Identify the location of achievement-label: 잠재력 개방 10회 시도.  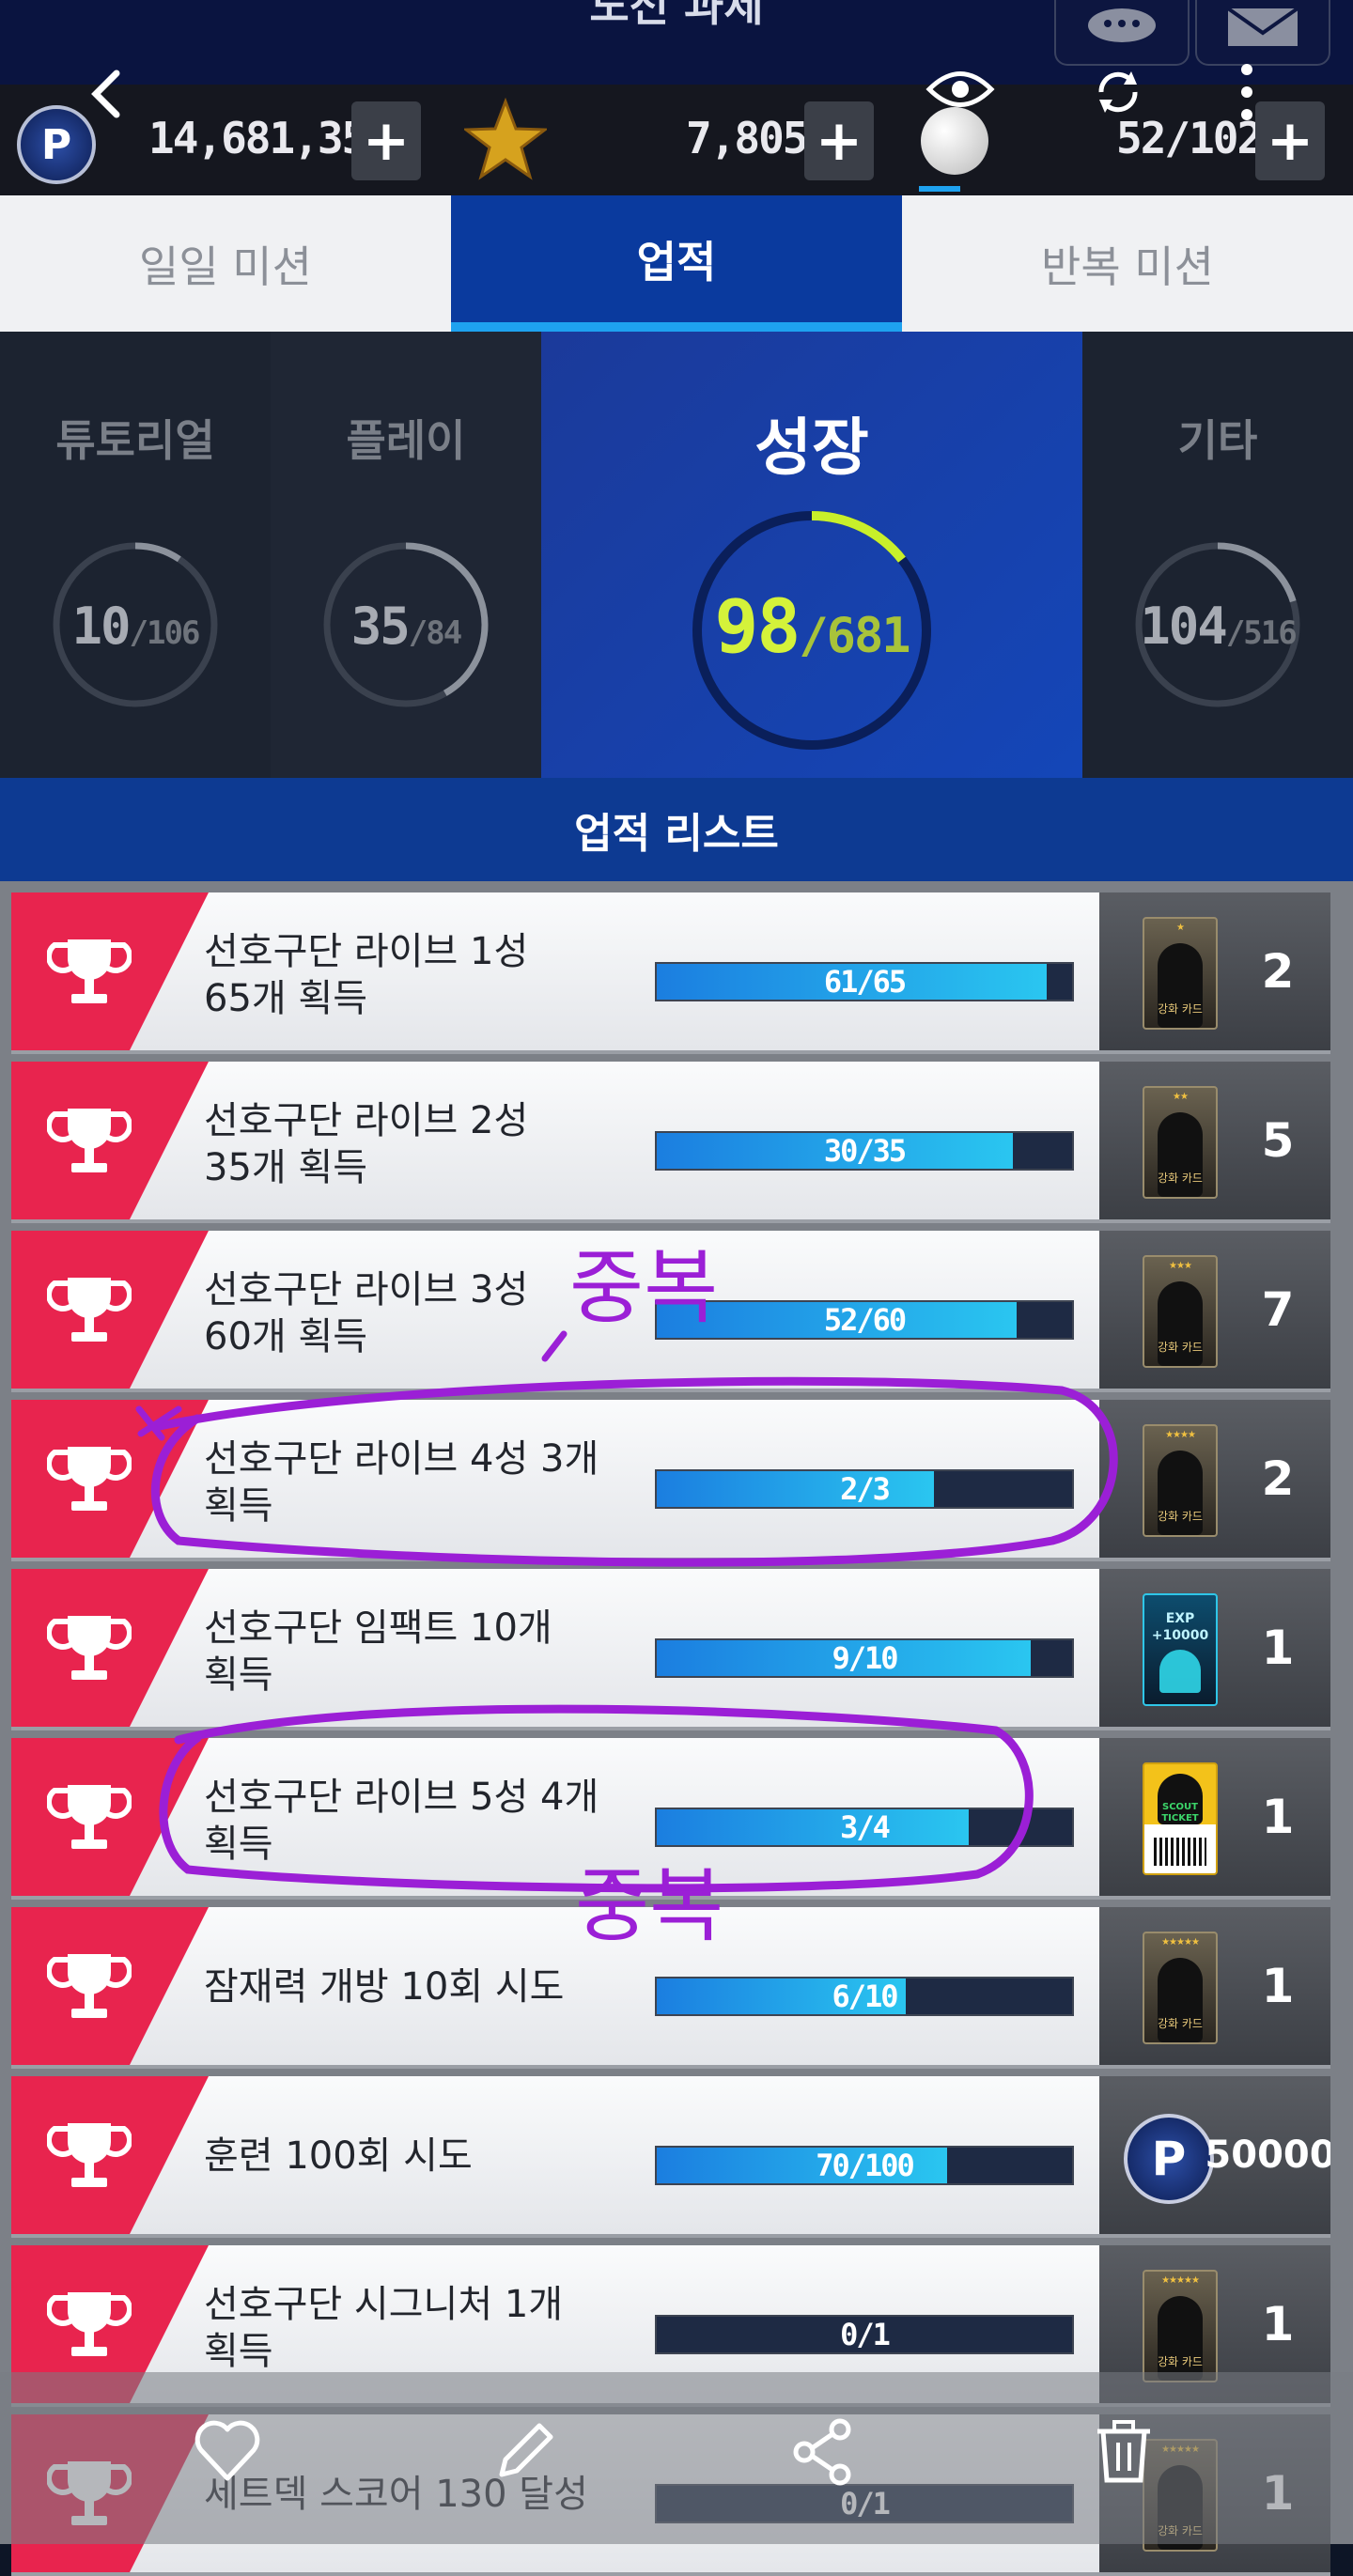
(420, 1986).